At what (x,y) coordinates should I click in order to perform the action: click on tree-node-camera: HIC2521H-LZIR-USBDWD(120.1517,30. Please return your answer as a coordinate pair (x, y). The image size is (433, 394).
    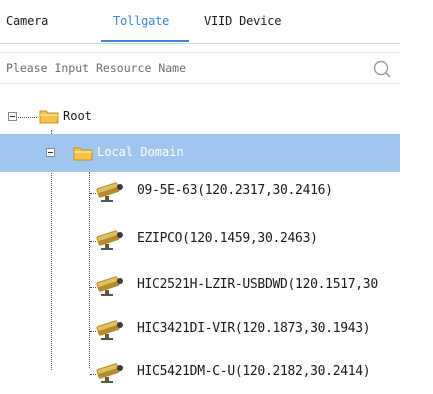
    Looking at the image, I should click on (216, 286).